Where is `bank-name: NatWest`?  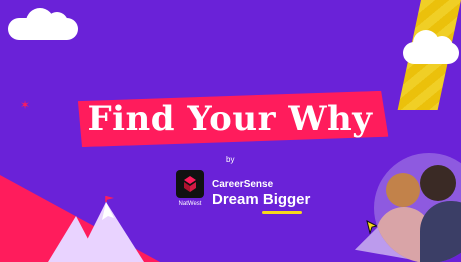 bank-name: NatWest is located at coordinates (190, 204).